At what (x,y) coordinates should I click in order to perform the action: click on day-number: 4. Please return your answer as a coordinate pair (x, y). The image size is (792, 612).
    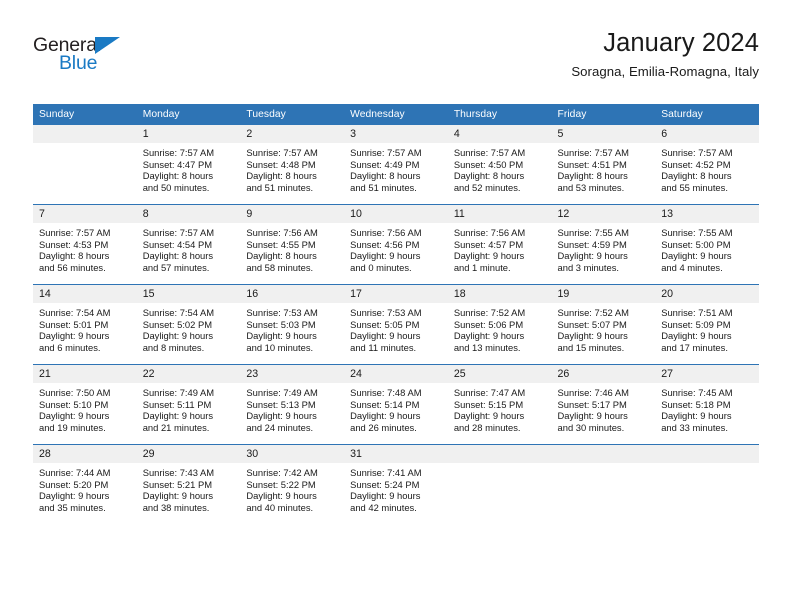
    Looking at the image, I should click on (499, 134).